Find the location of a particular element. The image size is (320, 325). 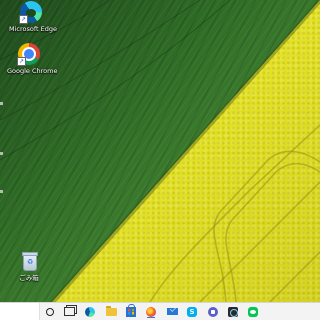

taskbar-app-button is located at coordinates (233, 311).